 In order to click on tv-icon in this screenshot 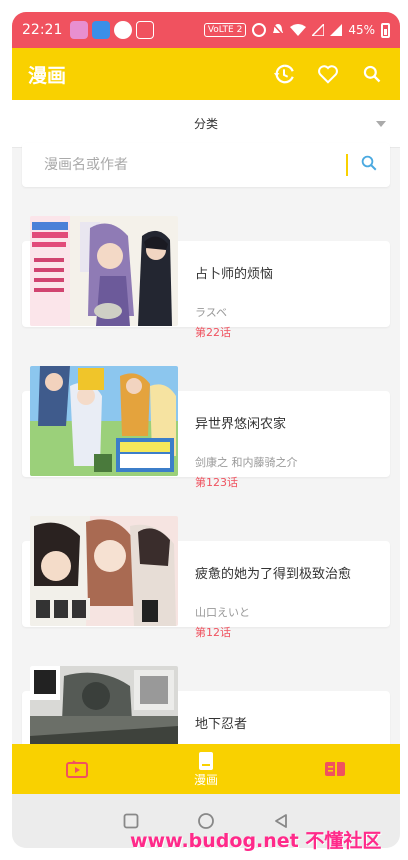, I will do `click(76, 769)`.